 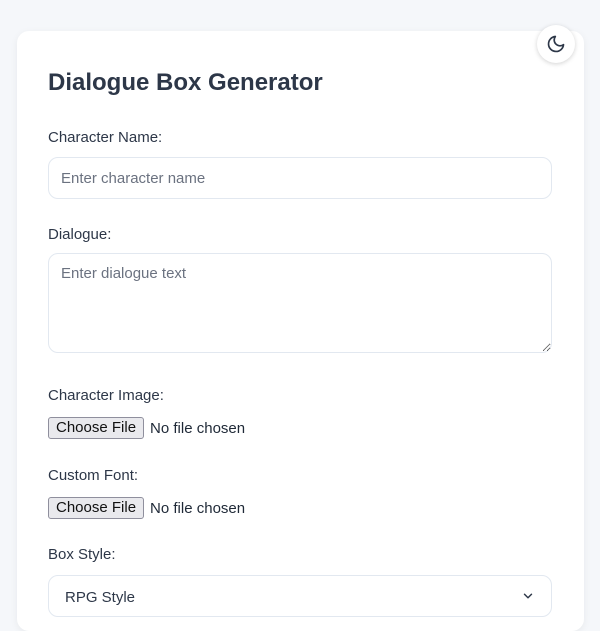 I want to click on dialogue-label: Dialogue:, so click(x=80, y=234).